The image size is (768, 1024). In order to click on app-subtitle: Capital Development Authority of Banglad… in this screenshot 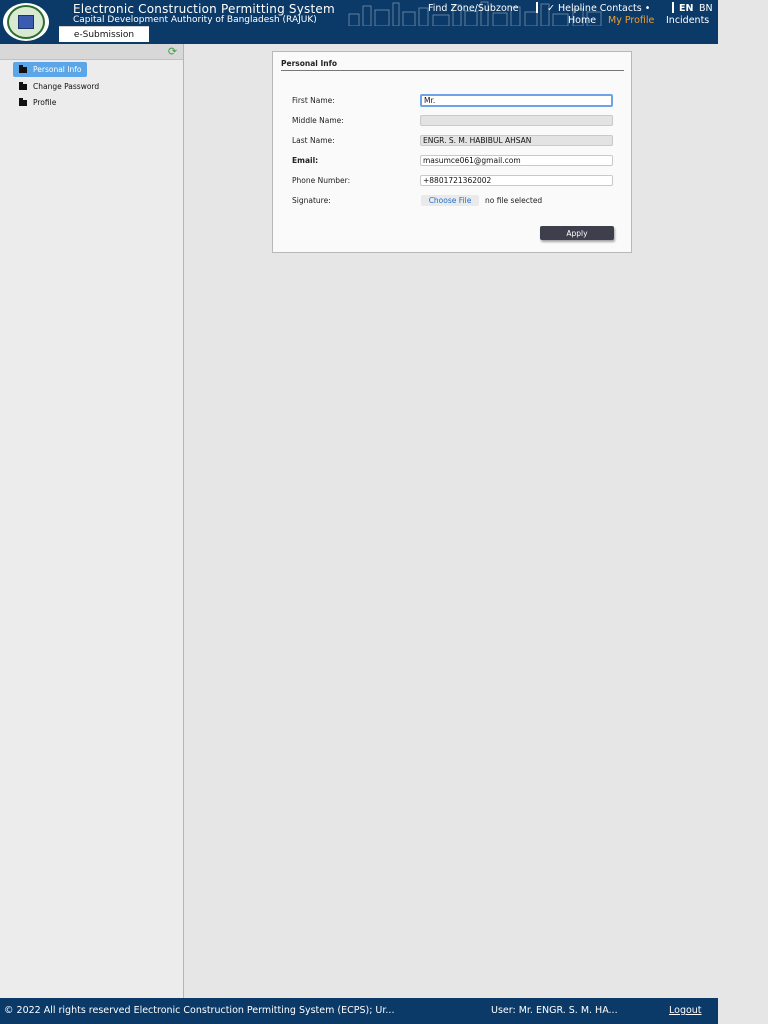, I will do `click(195, 20)`.